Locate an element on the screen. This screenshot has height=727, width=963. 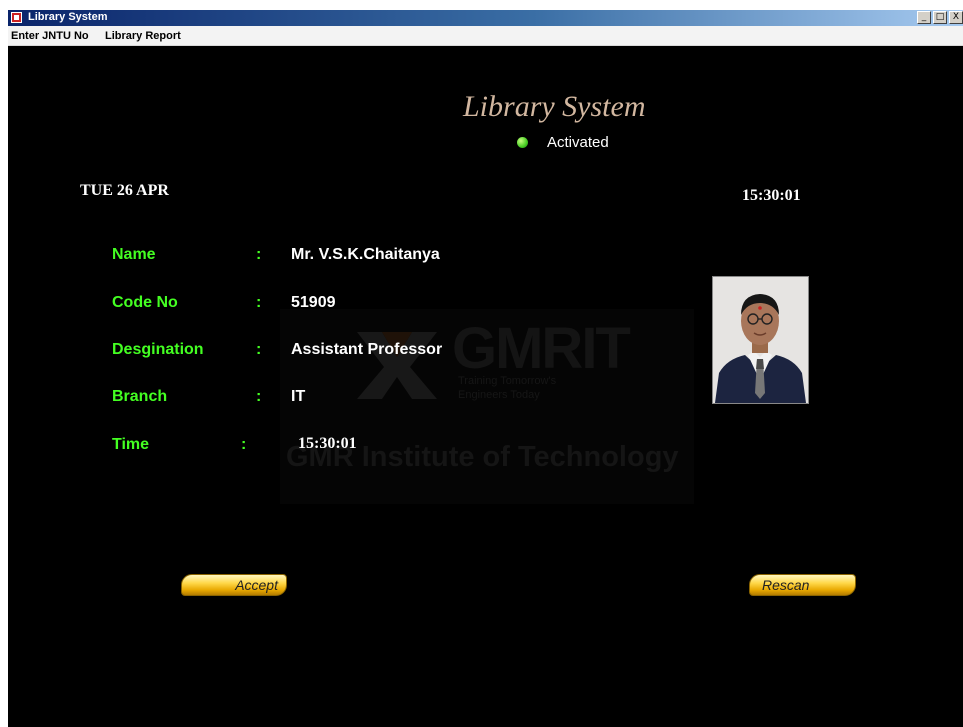
menu-bar: Enter JNTU No Library Report is located at coordinates (485, 36).